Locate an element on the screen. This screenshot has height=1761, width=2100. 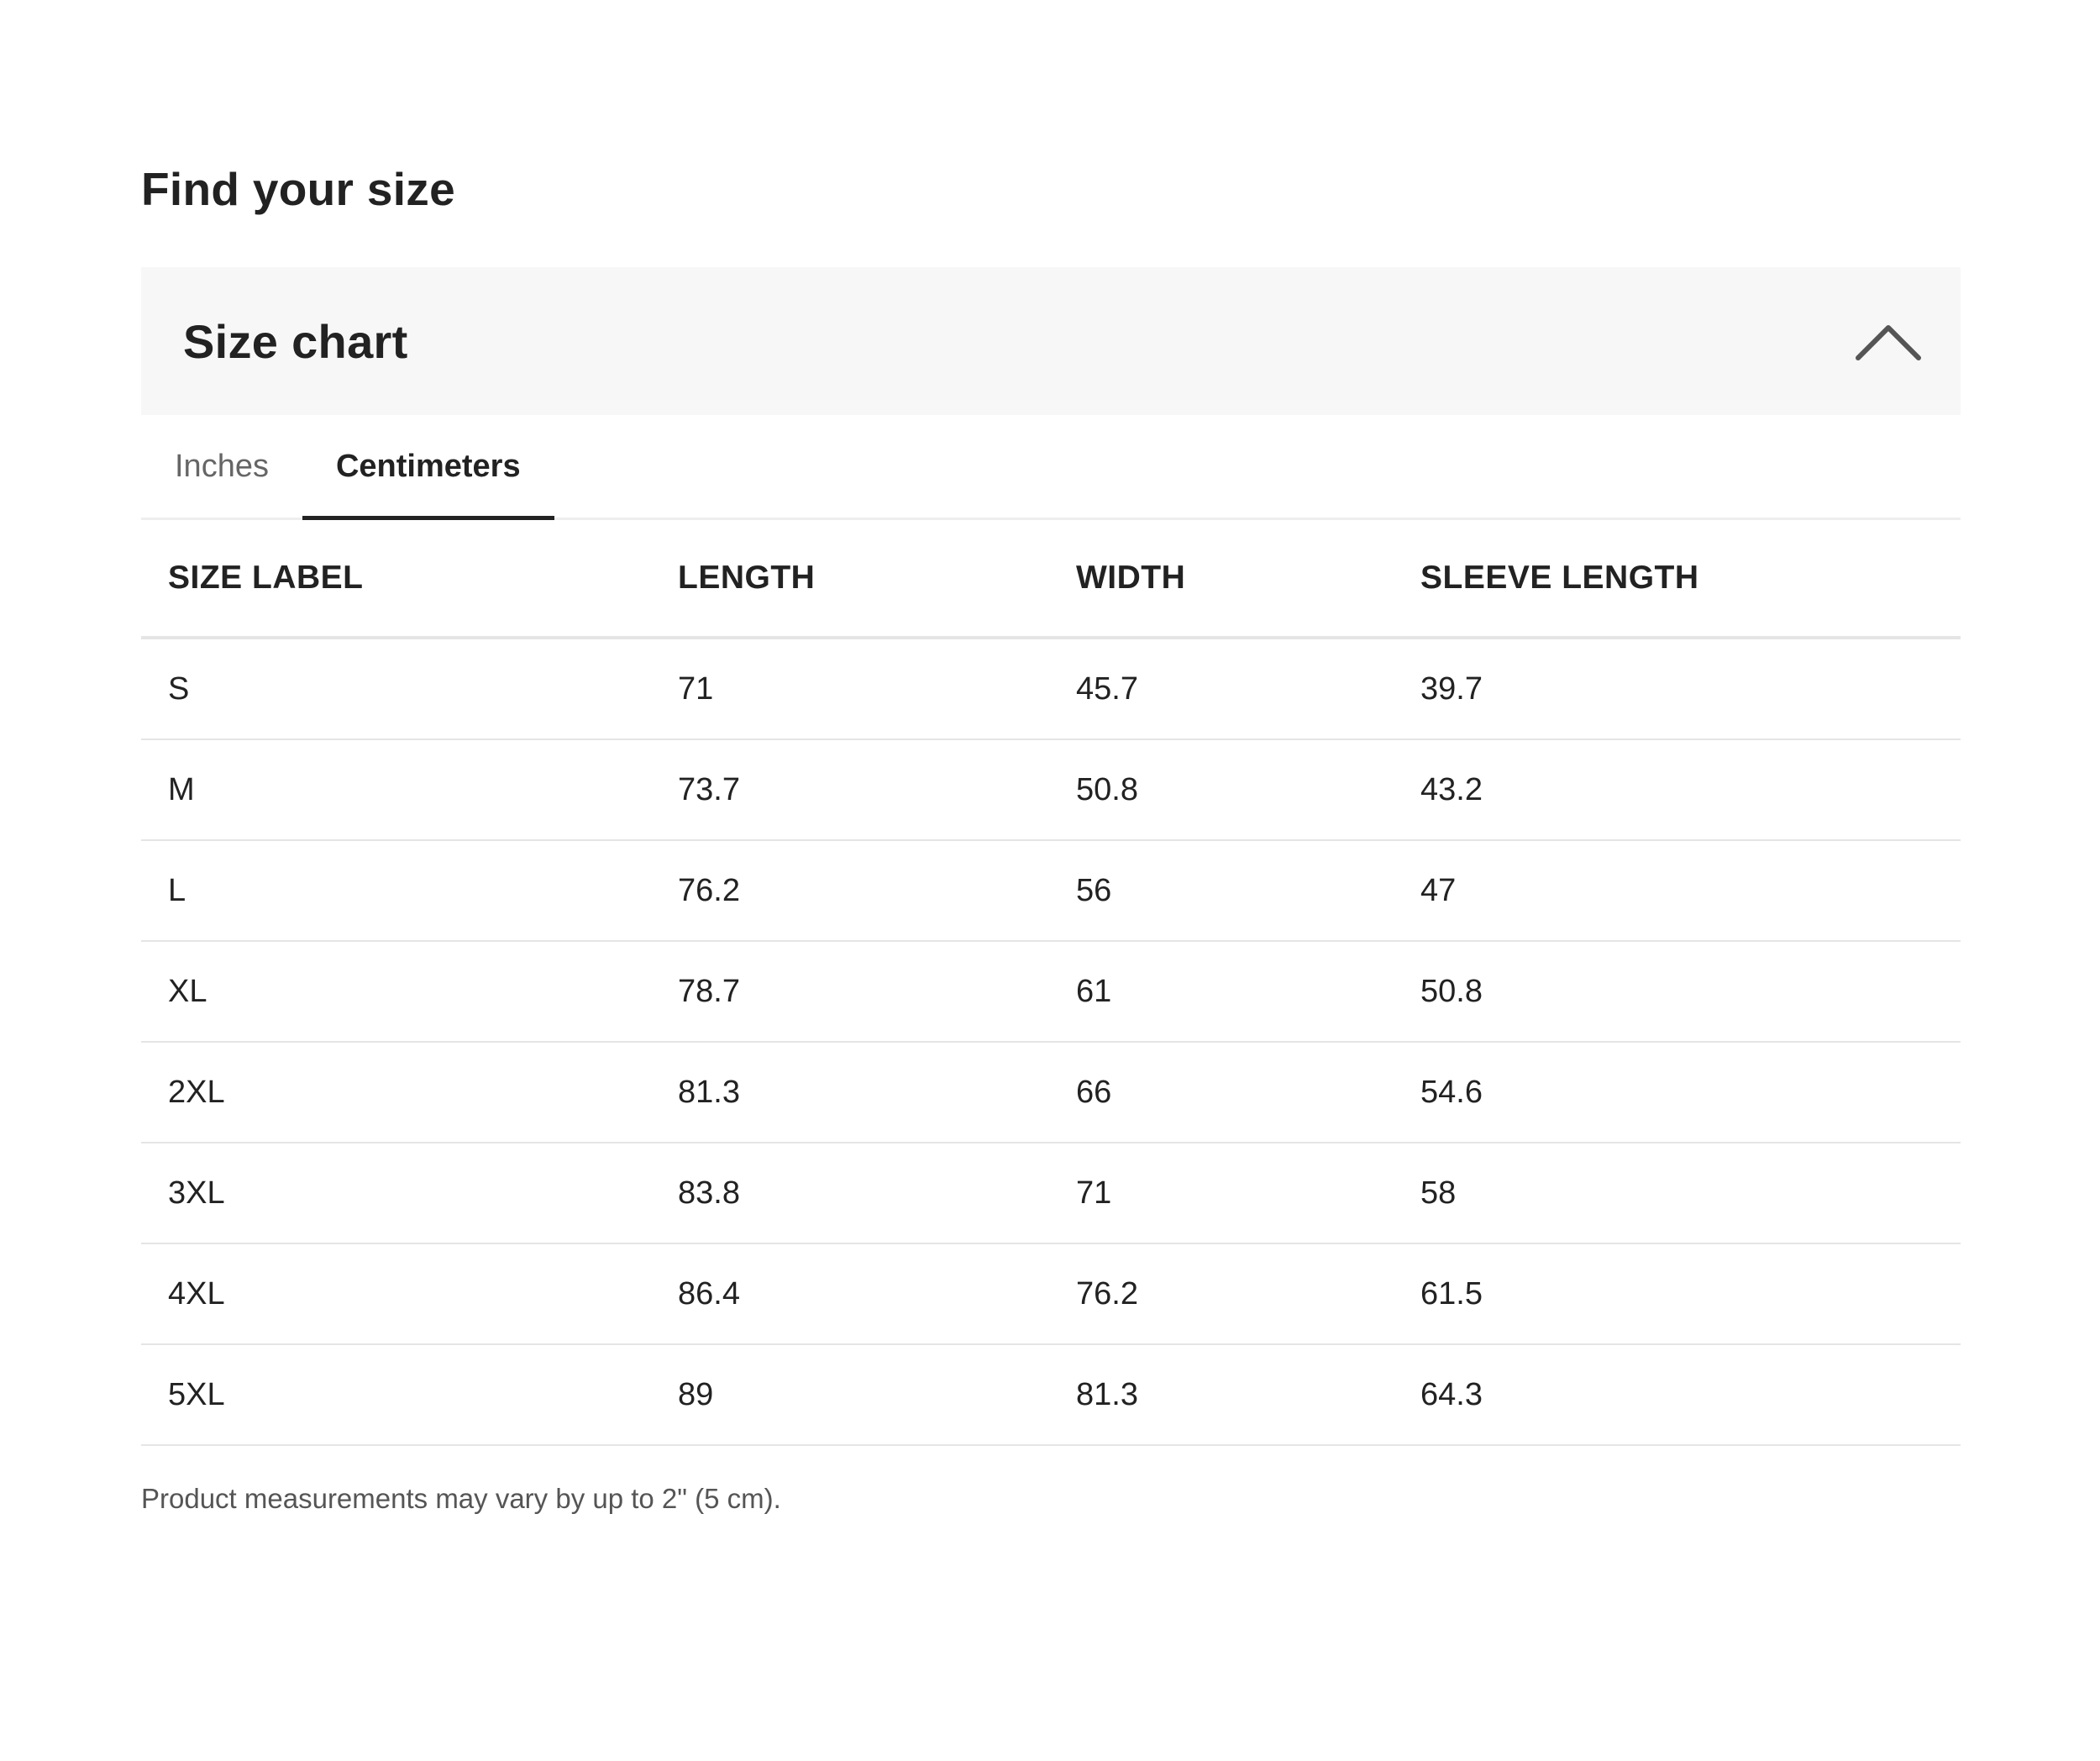
cell-length: 81.3 is located at coordinates (850, 1092).